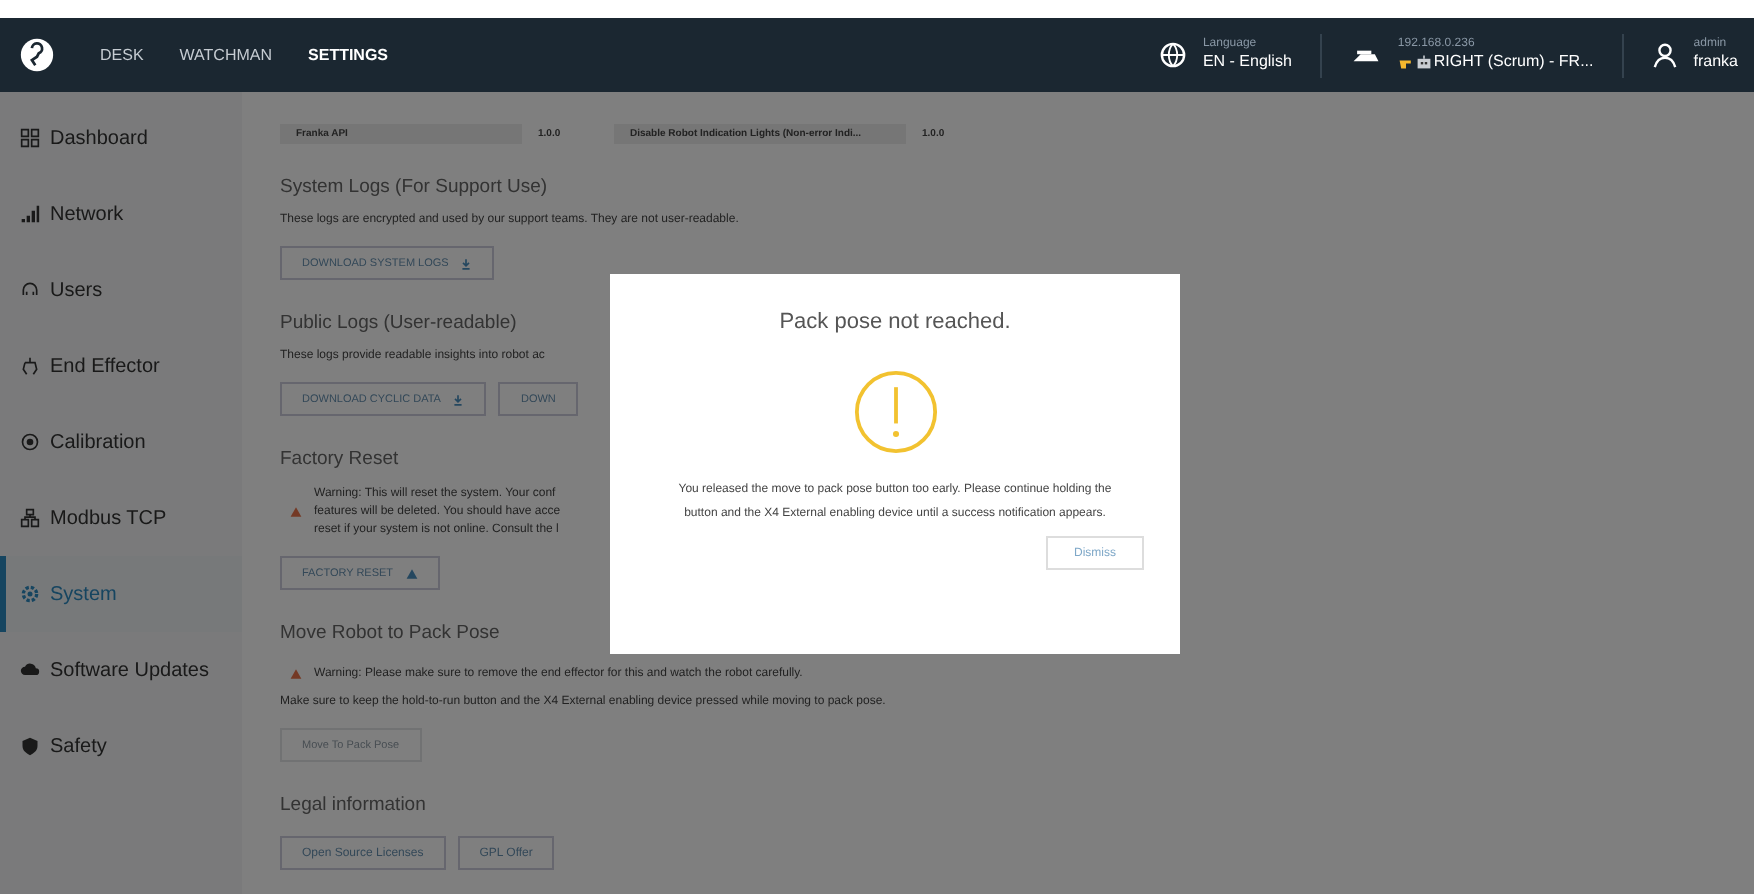 This screenshot has width=1754, height=894. I want to click on section-heading: Factory Reset, so click(339, 459).